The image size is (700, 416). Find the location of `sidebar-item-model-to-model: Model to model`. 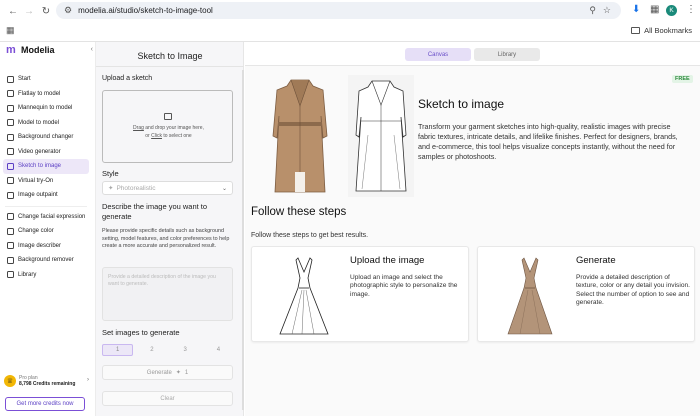

sidebar-item-model-to-model: Model to model is located at coordinates (46, 123).